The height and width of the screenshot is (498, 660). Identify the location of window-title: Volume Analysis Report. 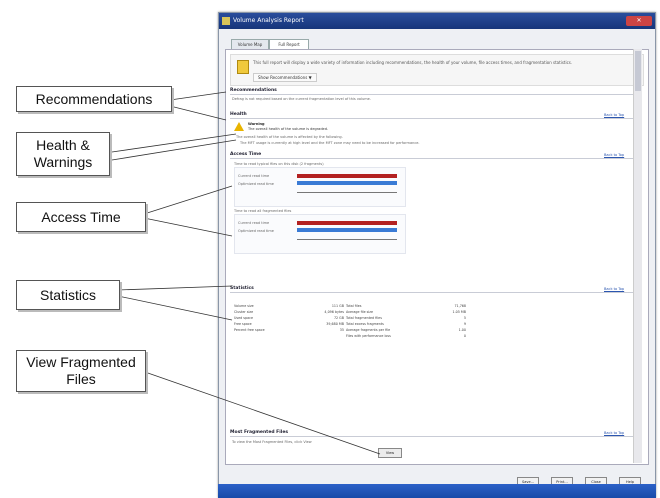
(268, 20).